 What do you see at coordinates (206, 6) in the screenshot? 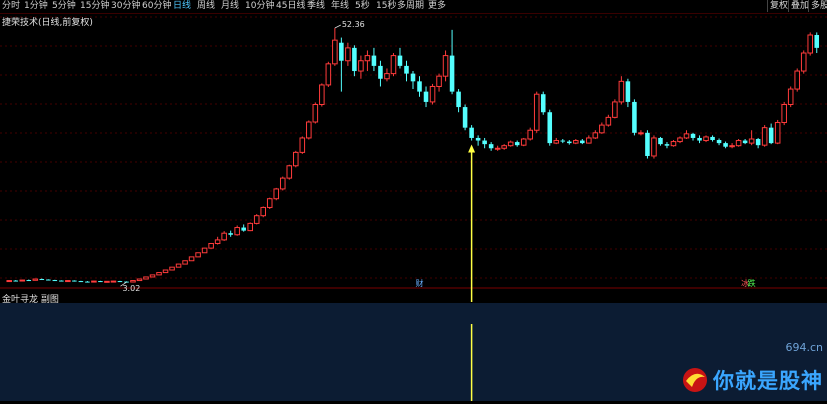
I see `period-tab-7: 周线` at bounding box center [206, 6].